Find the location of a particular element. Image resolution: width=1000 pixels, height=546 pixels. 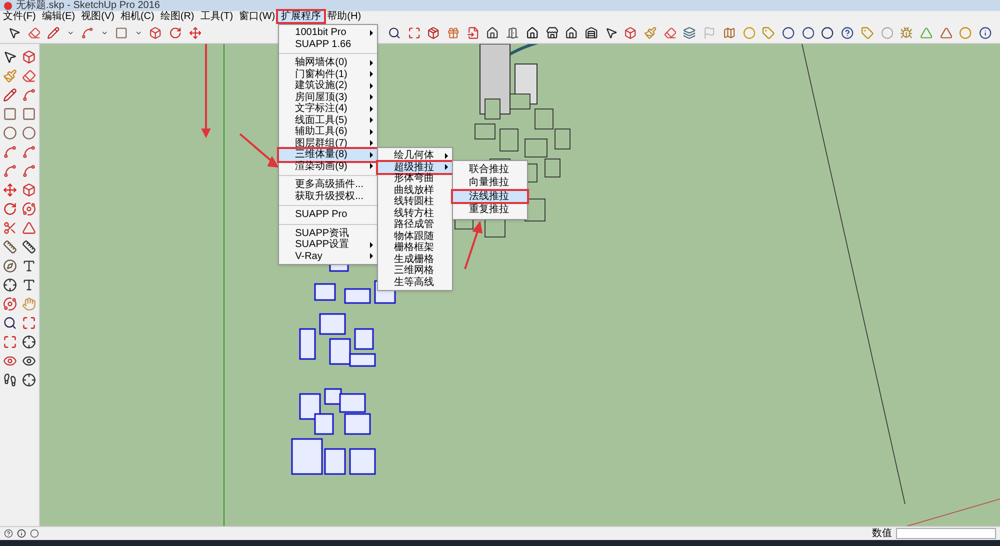

menu-item: 联合推拉 is located at coordinates (490, 169).